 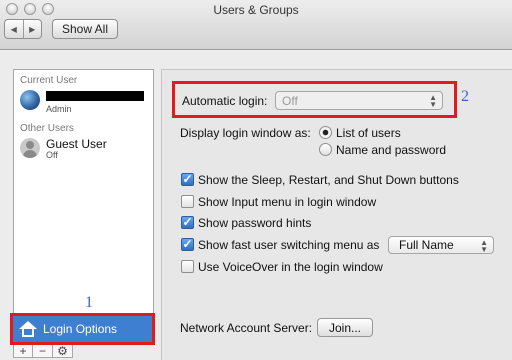 I want to click on list-of-users-label: List of users, so click(x=368, y=133).